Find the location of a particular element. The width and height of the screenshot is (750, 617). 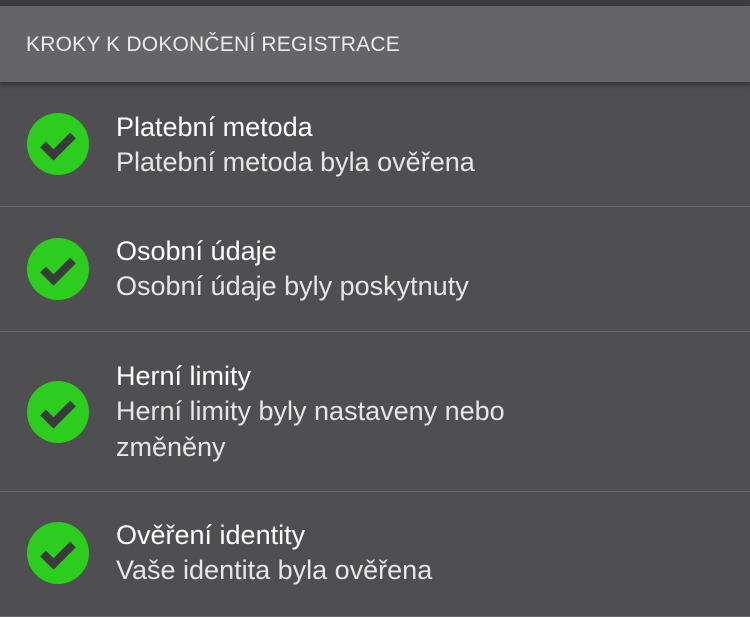

step-description: Platební metoda byla ověřena is located at coordinates (295, 162).